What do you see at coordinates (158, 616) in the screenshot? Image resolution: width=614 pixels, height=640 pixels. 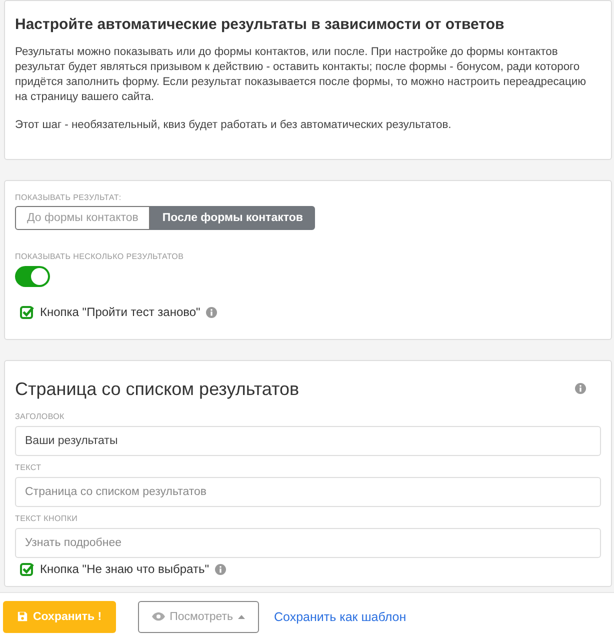 I see `eye-icon` at bounding box center [158, 616].